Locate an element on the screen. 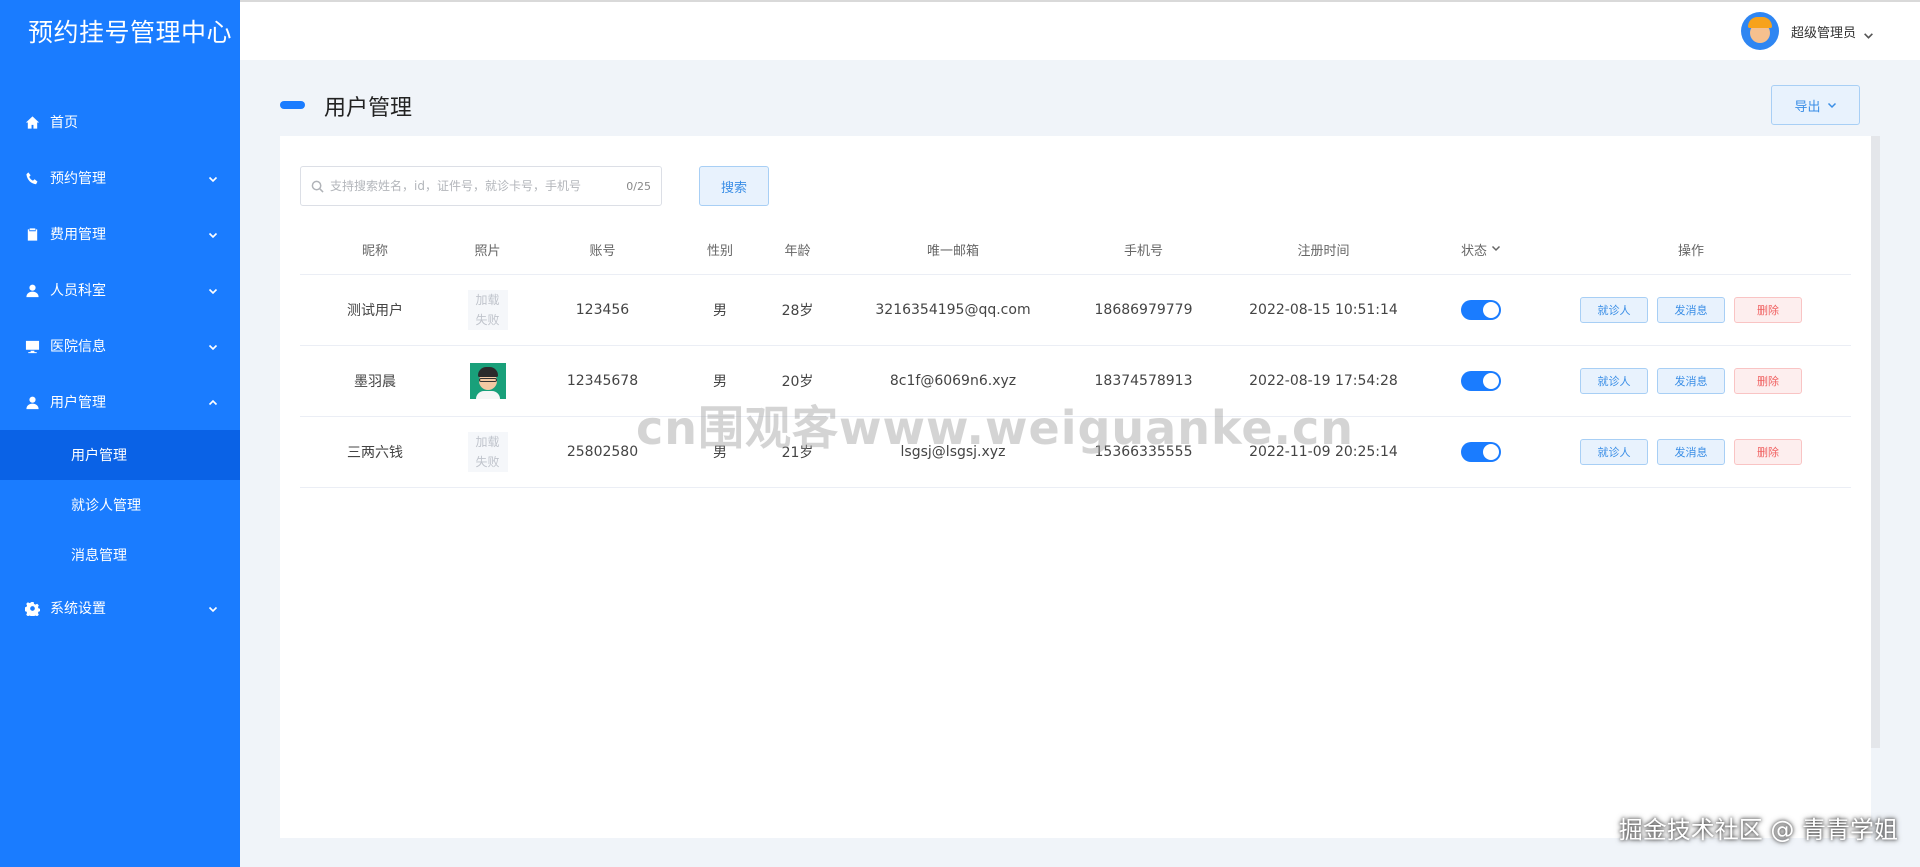 This screenshot has width=1920, height=867. phone-cell: 18686979779 is located at coordinates (1143, 310).